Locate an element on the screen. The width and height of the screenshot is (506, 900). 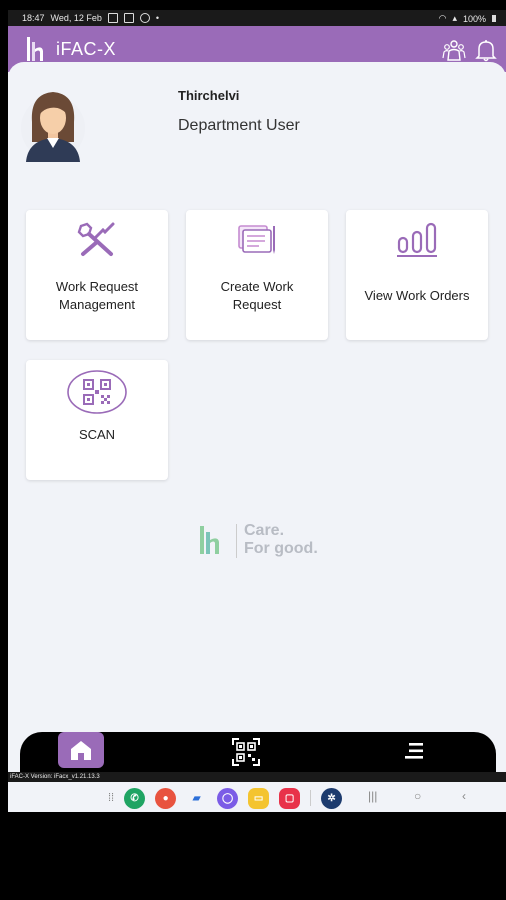
back-button: ‹ is located at coordinates (464, 796).